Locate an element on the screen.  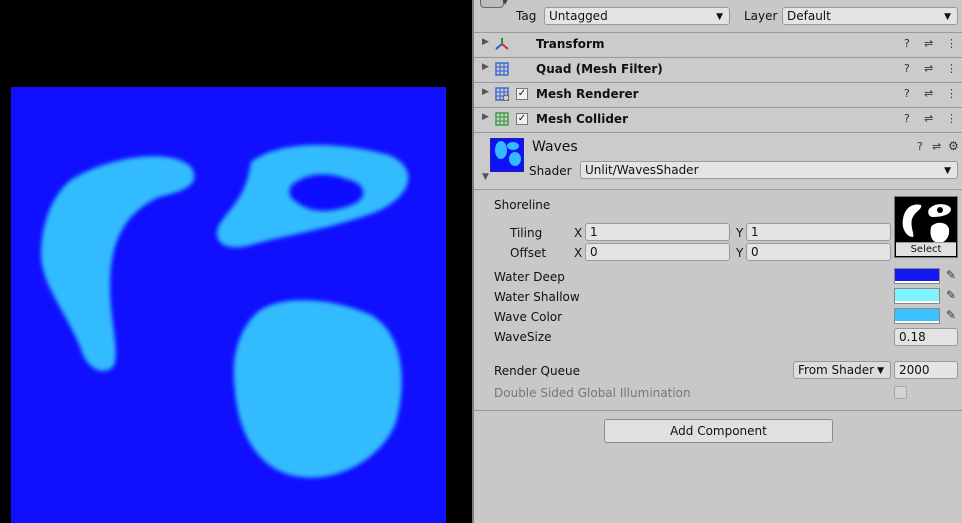
water-deep-swatch is located at coordinates (917, 276).